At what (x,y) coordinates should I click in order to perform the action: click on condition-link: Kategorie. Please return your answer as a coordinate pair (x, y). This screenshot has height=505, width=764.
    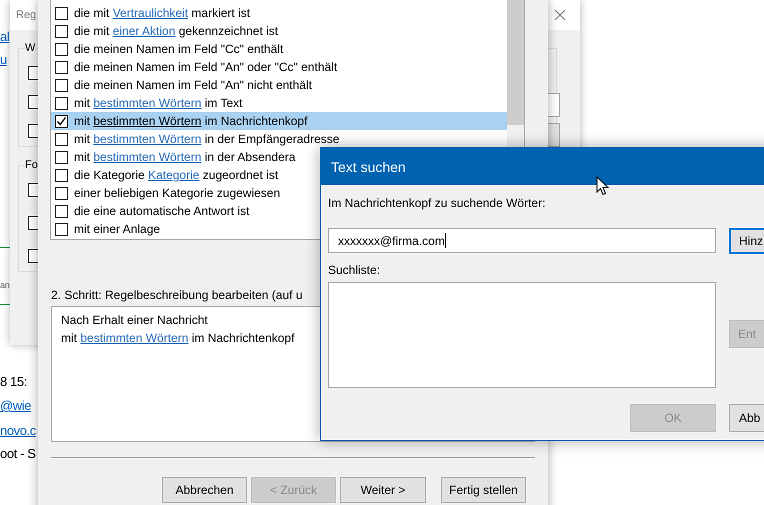
    Looking at the image, I should click on (174, 175).